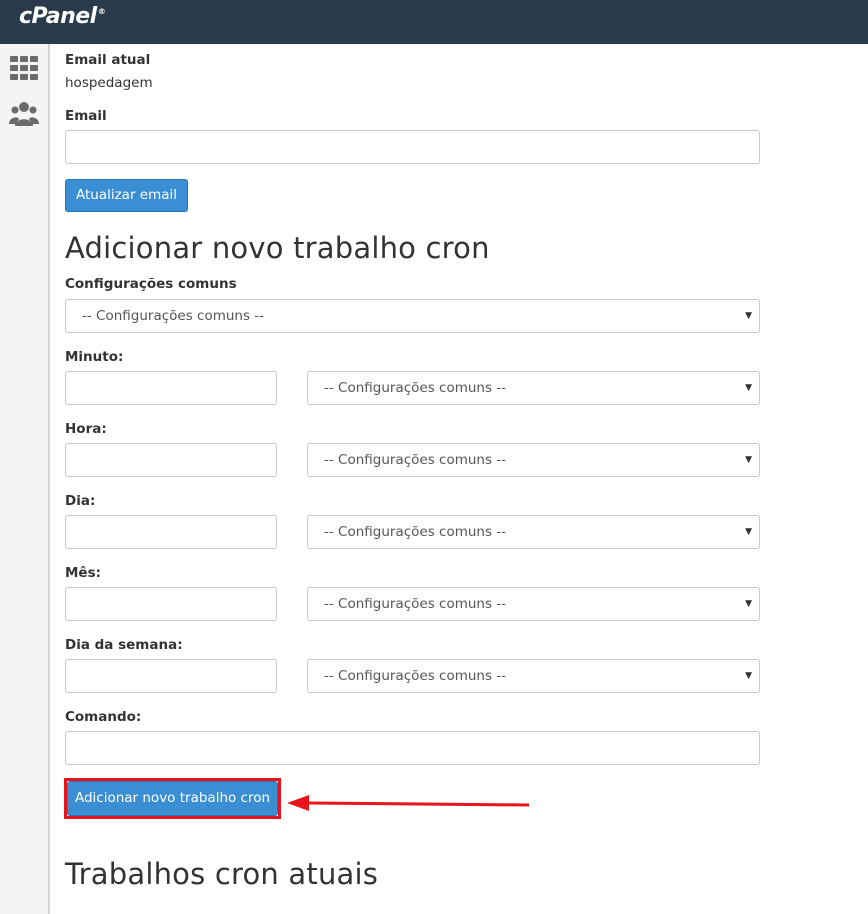  Describe the element at coordinates (126, 195) in the screenshot. I see `update-email-button: Atualizar email` at that location.